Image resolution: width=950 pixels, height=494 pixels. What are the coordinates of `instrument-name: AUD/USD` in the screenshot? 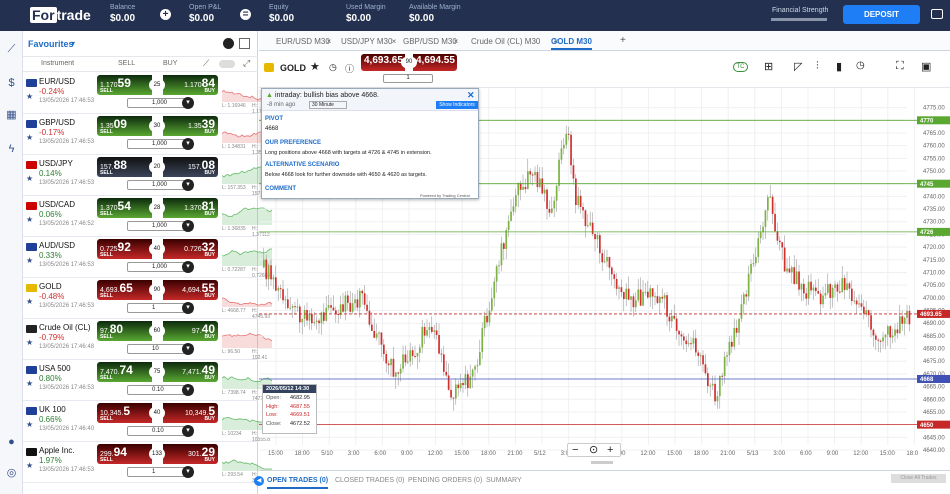 It's located at (57, 245).